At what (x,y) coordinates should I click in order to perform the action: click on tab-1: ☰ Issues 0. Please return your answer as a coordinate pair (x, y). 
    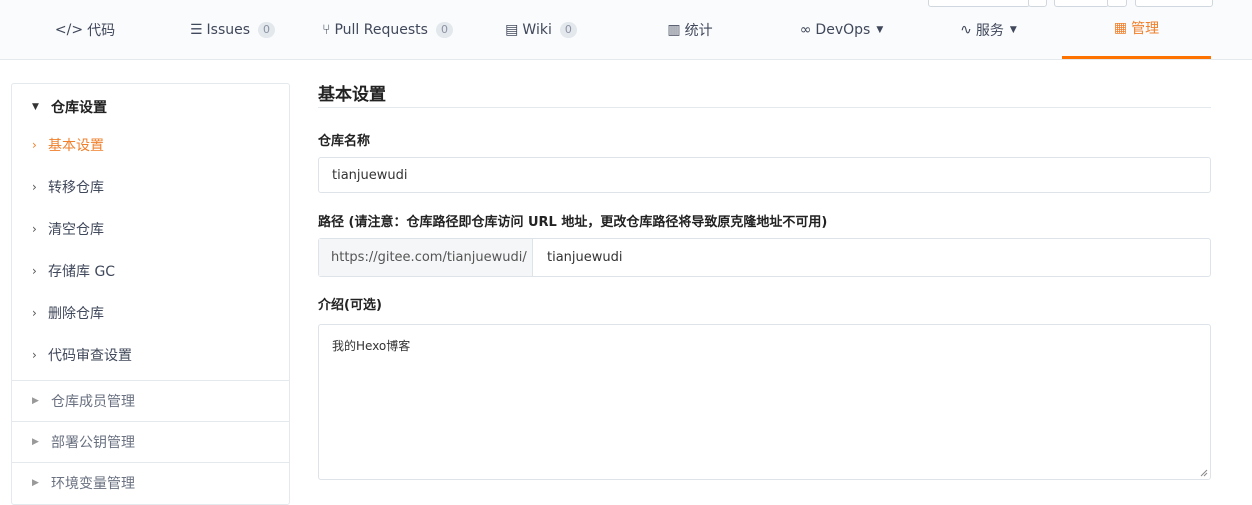
    Looking at the image, I should click on (232, 29).